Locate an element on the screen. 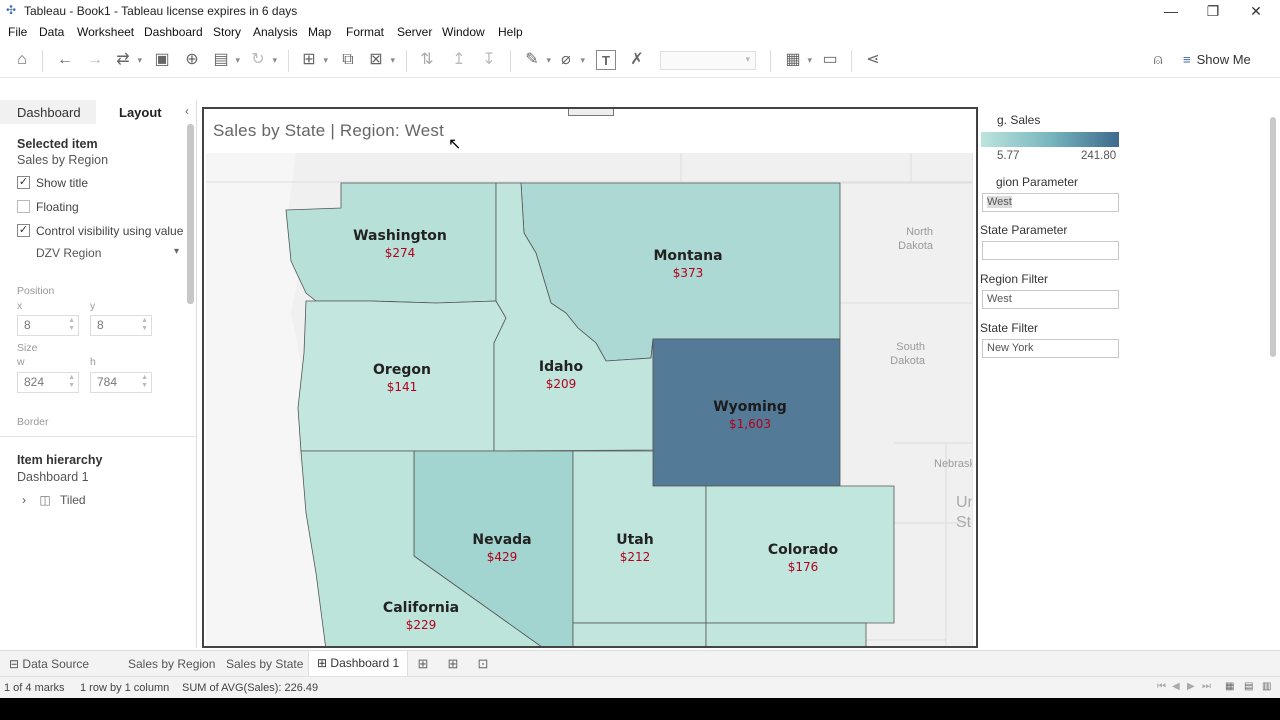  hierarchy-root: Dashboard 1 is located at coordinates (53, 477).